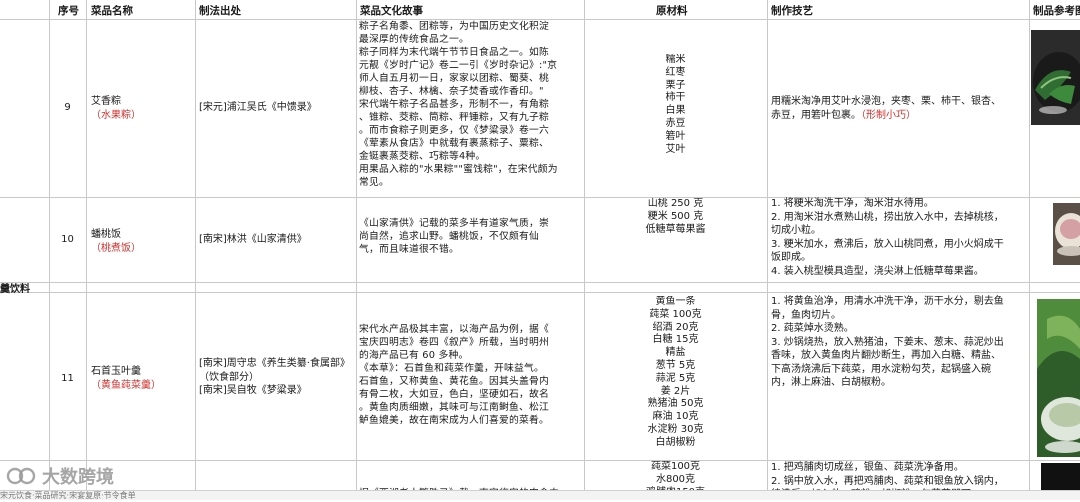 This screenshot has width=1080, height=502. I want to click on rice-image, so click(1066, 234).